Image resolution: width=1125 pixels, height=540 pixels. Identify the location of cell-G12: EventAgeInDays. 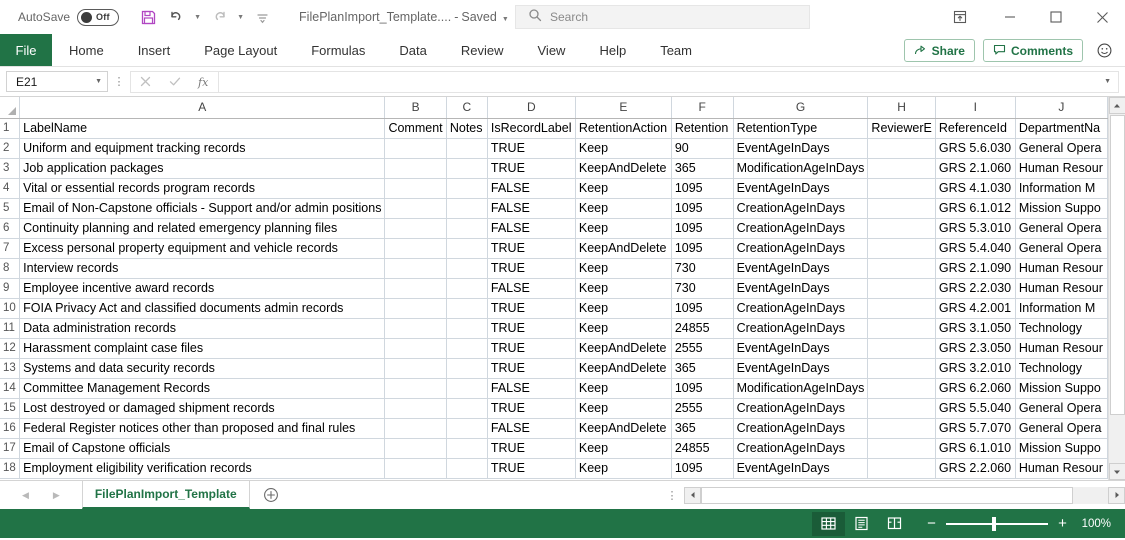
(801, 348).